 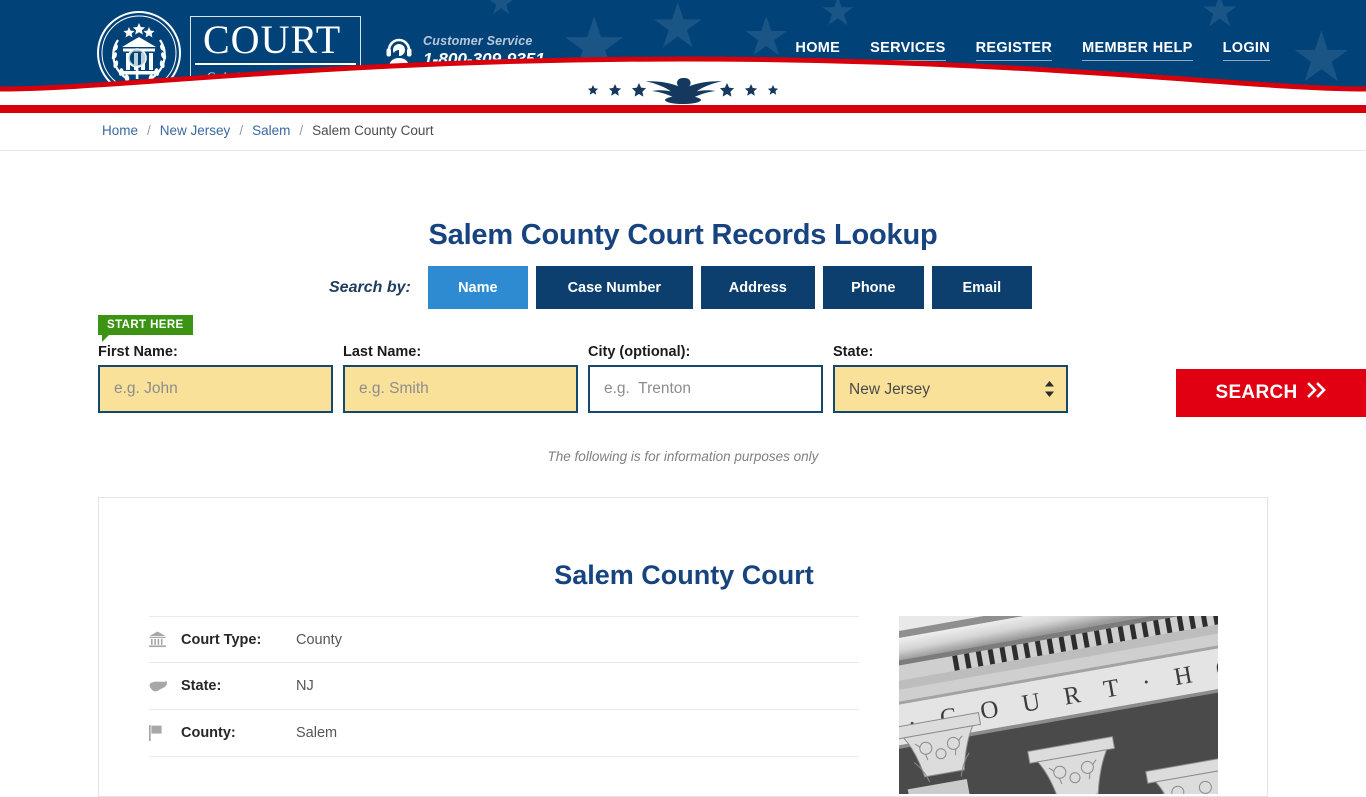 What do you see at coordinates (950, 389) in the screenshot?
I see `state-select: New Jersey` at bounding box center [950, 389].